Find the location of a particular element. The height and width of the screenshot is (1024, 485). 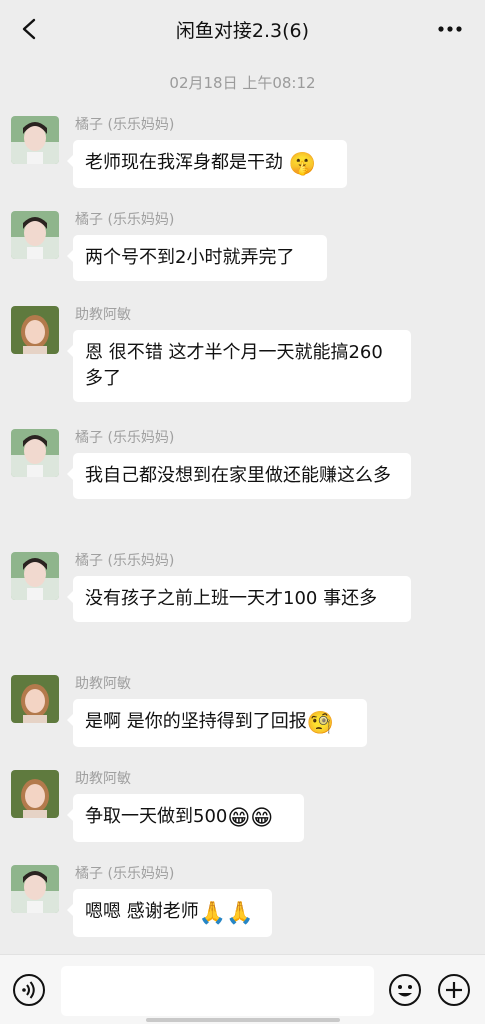

more-button is located at coordinates (450, 29).